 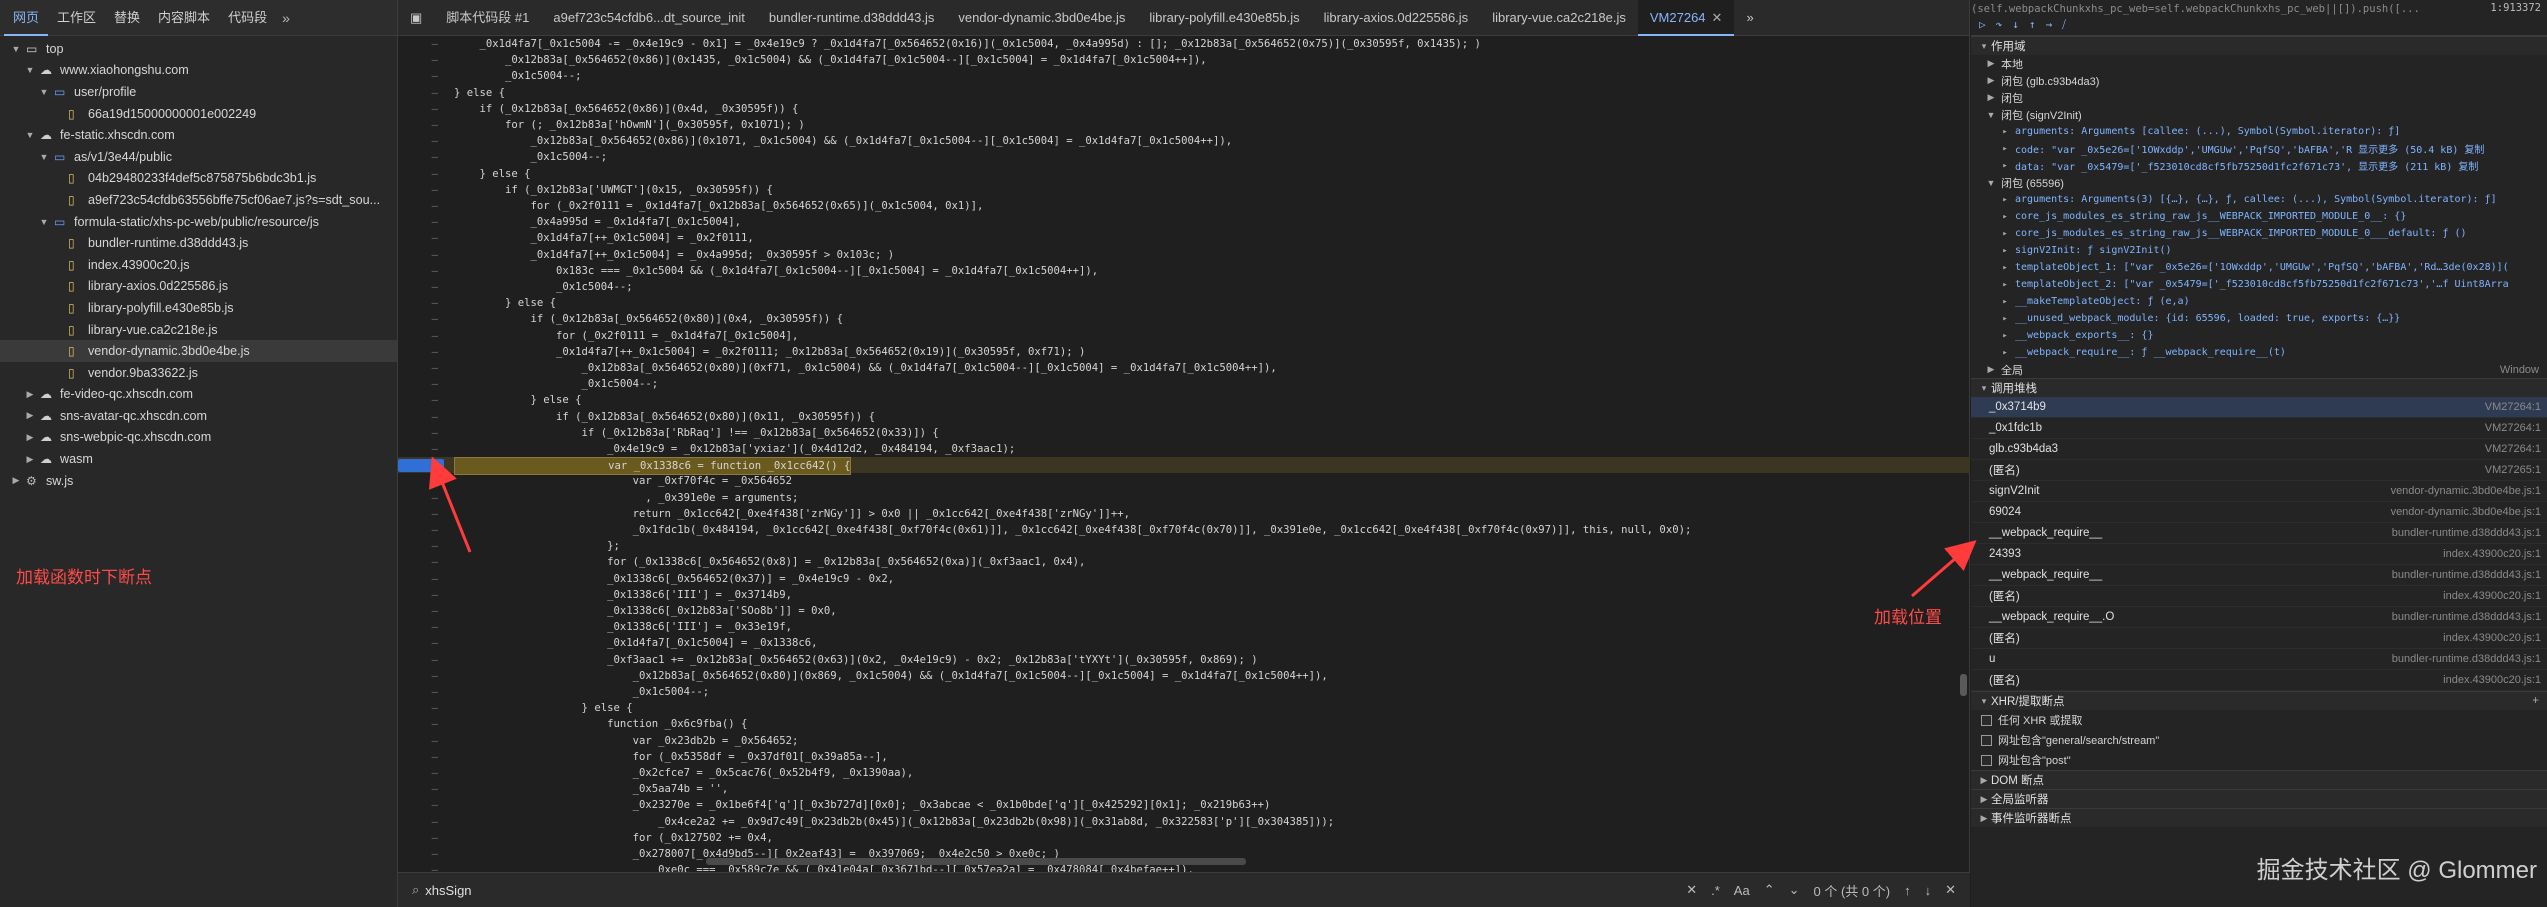 I want to click on editor-tab: a9ef723c54cfdb6...dt_source_init, so click(x=649, y=18).